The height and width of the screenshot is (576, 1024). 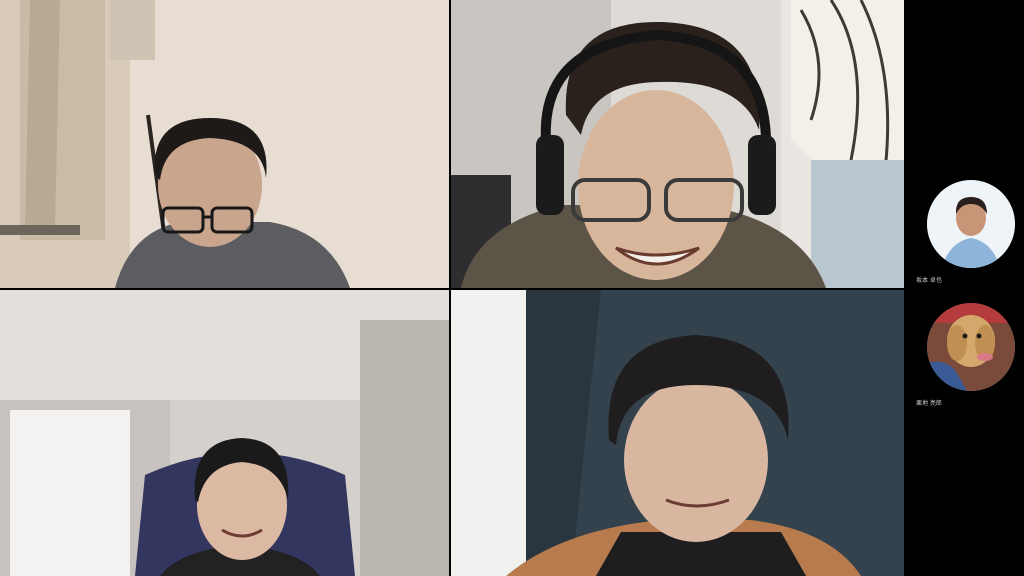 What do you see at coordinates (965, 288) in the screenshot?
I see `participant-sidebar: 坂本 卓也 栗地 亮郎` at bounding box center [965, 288].